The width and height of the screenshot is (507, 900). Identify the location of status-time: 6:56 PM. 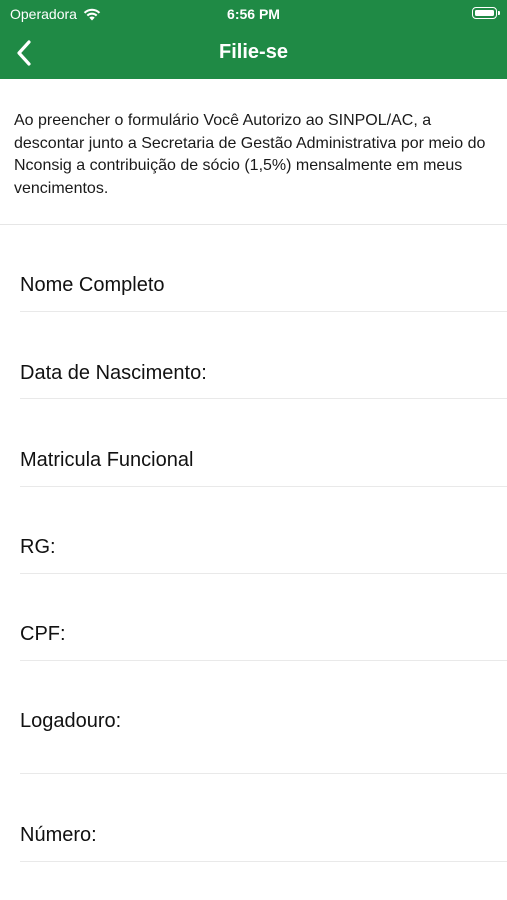
(253, 14).